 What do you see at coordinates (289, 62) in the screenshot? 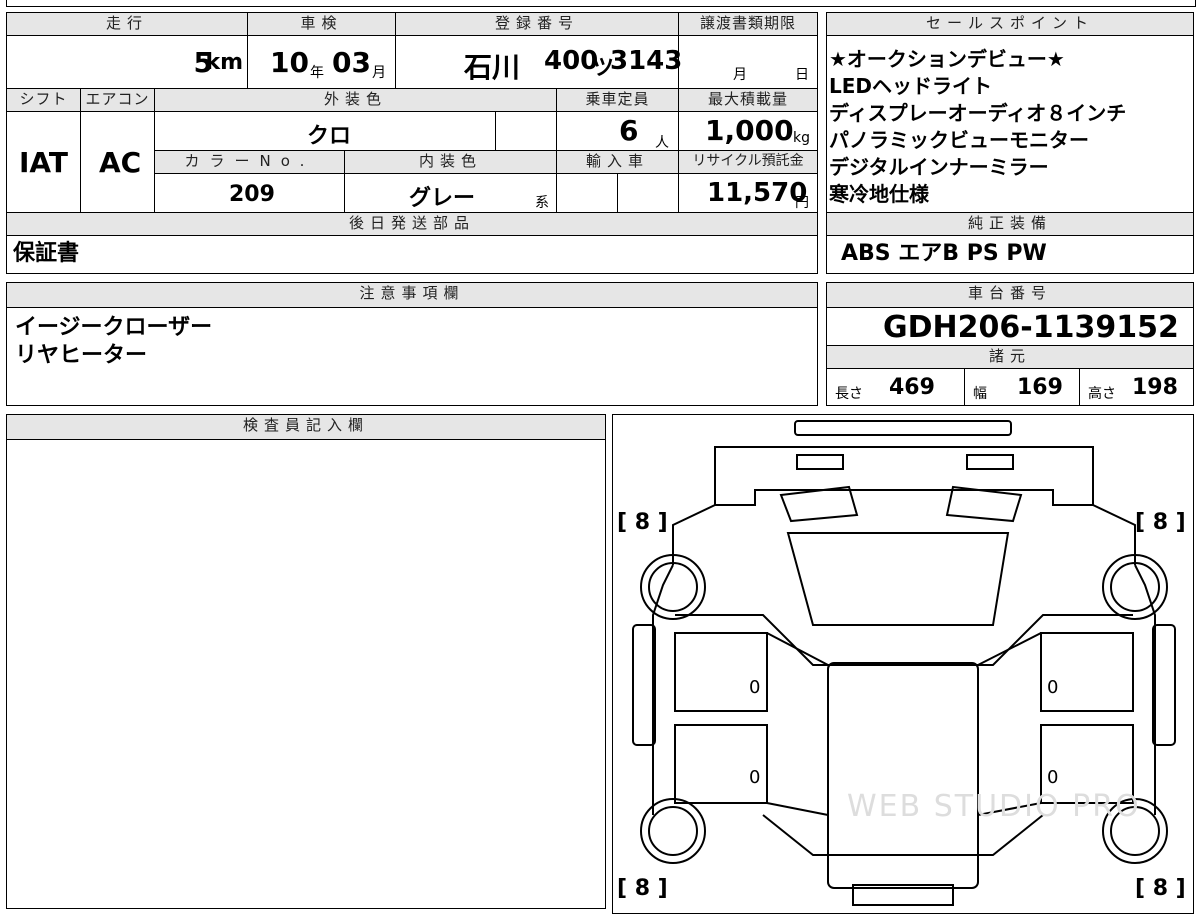
I see `inspection-year: 10` at bounding box center [289, 62].